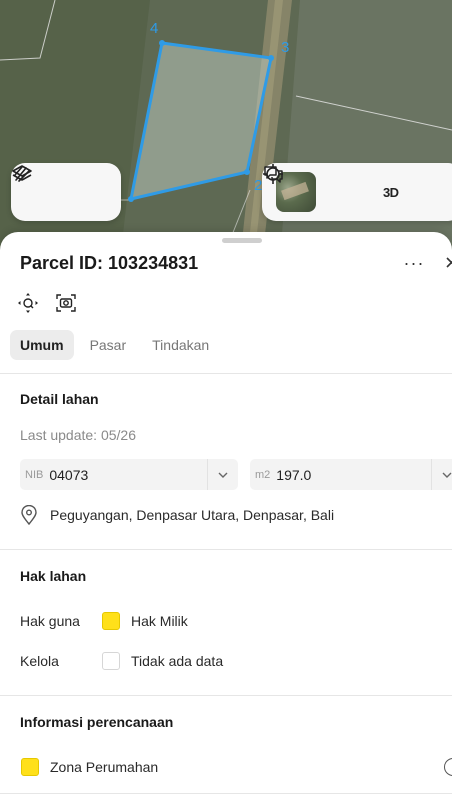 This screenshot has width=452, height=804. Describe the element at coordinates (53, 576) in the screenshot. I see `rights-heading: Hak lahan` at that location.